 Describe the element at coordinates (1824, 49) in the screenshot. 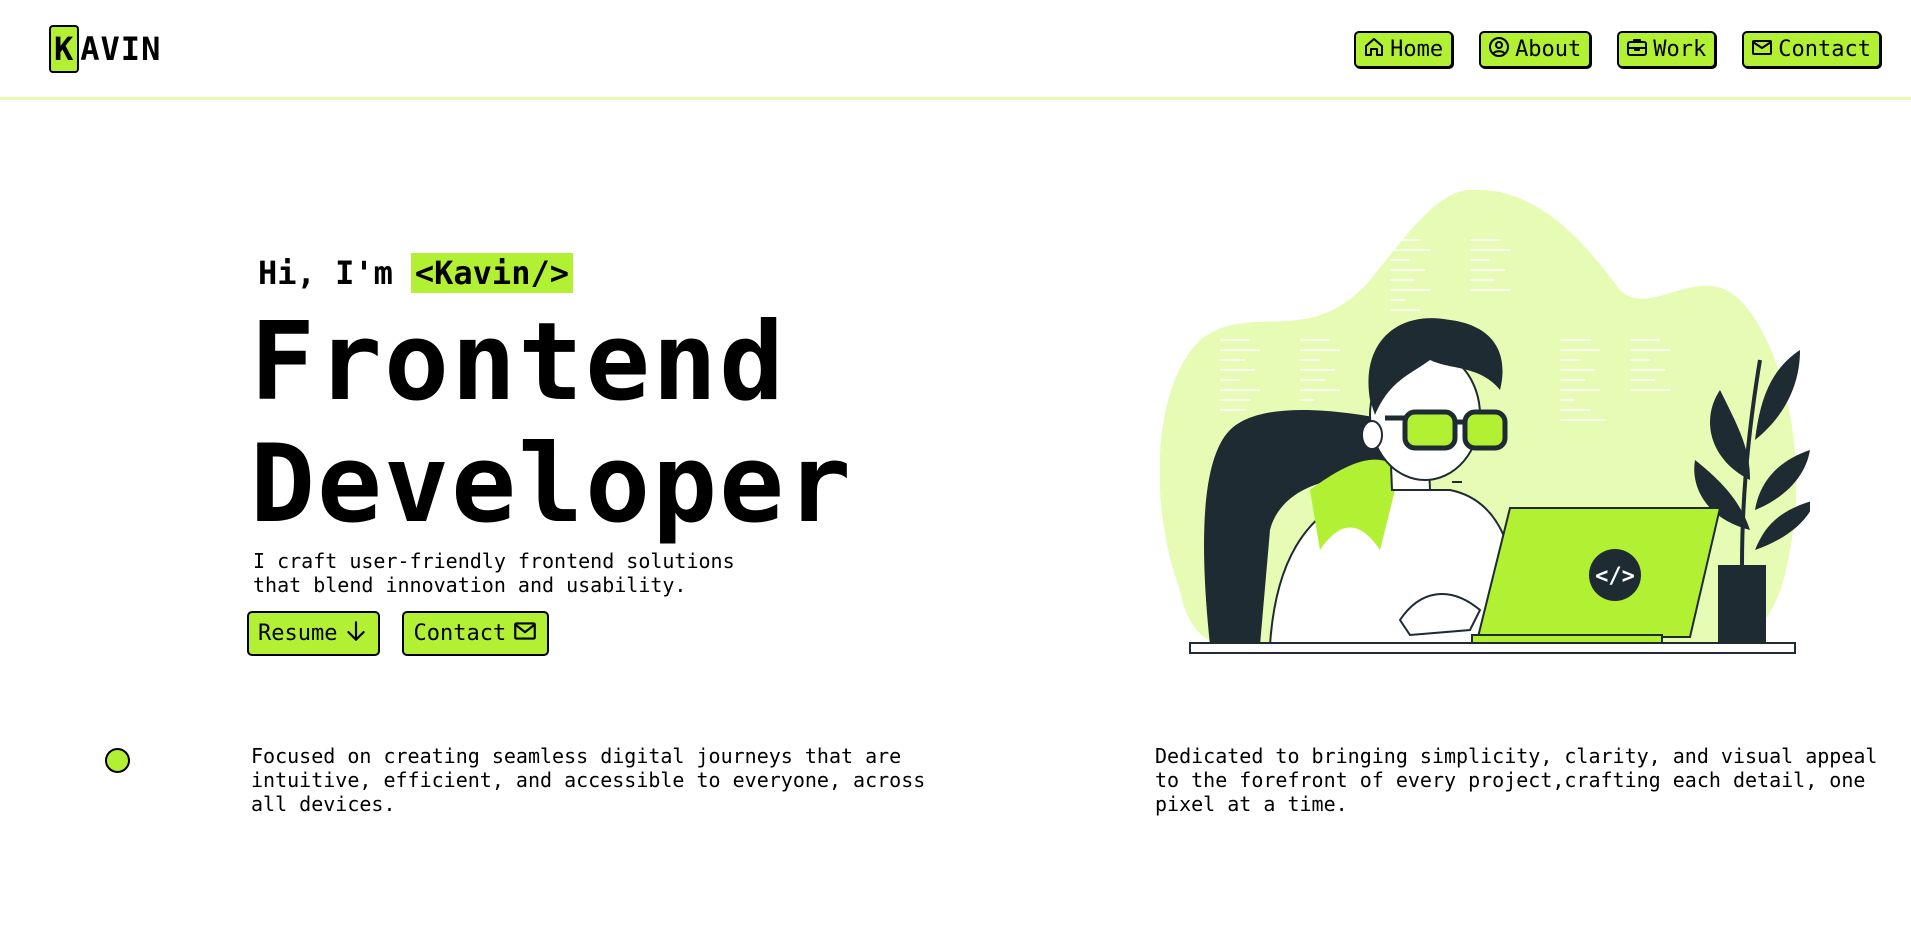

I see `nav-contact-label: Contact` at that location.